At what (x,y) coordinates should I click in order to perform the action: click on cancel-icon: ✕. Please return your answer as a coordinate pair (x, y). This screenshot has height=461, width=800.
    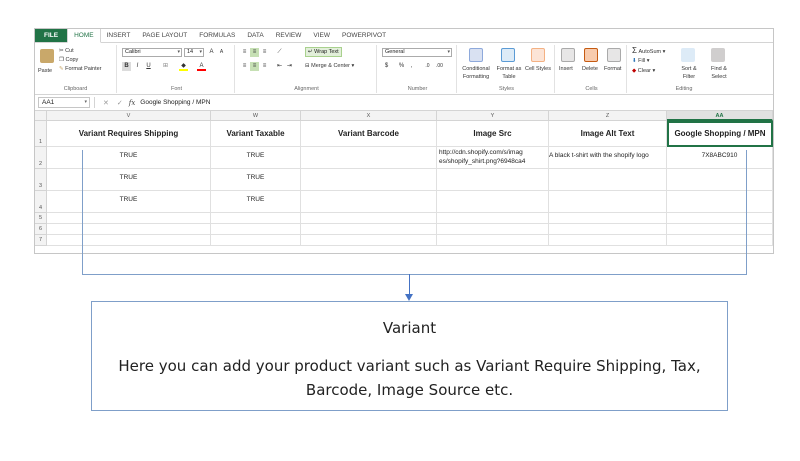
    Looking at the image, I should click on (106, 103).